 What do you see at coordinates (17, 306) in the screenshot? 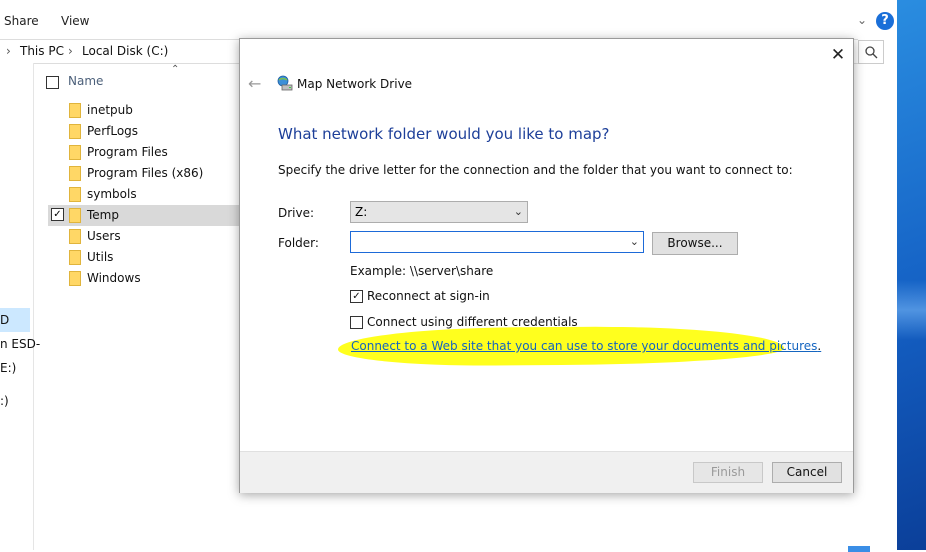
I see `navigation-pane` at bounding box center [17, 306].